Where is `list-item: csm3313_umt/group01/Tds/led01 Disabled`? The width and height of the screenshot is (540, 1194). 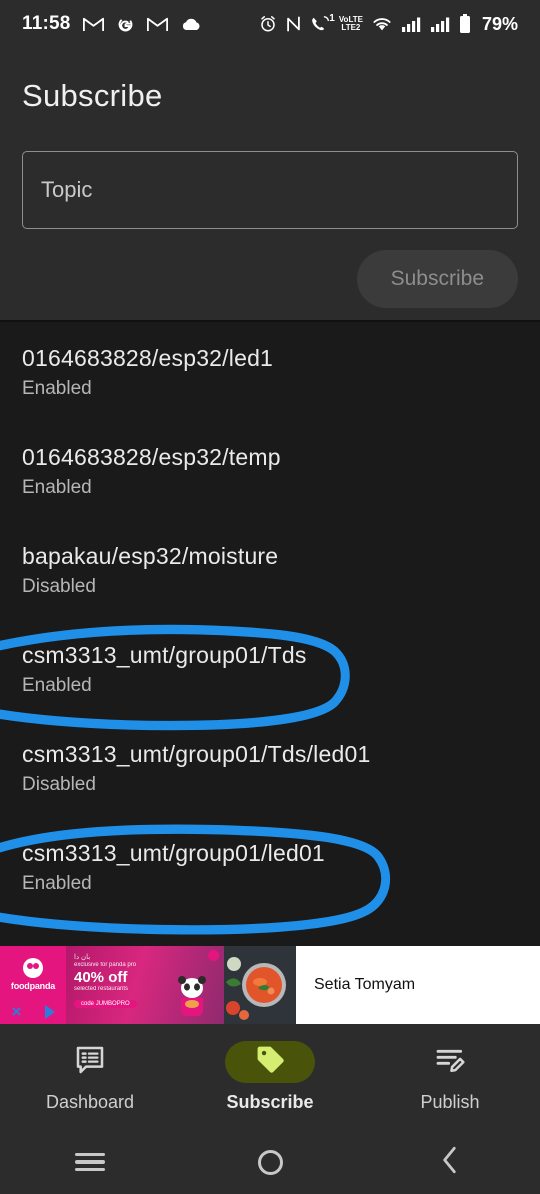
list-item: csm3313_umt/group01/Tds/led01 Disabled is located at coordinates (270, 789).